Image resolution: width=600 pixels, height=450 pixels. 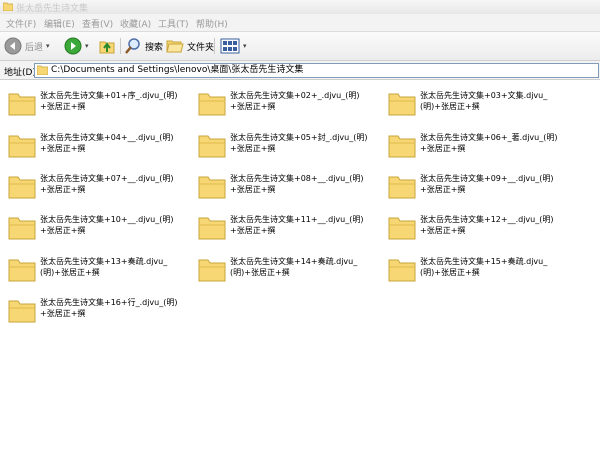 I want to click on views-button: ▾, so click(x=233, y=46).